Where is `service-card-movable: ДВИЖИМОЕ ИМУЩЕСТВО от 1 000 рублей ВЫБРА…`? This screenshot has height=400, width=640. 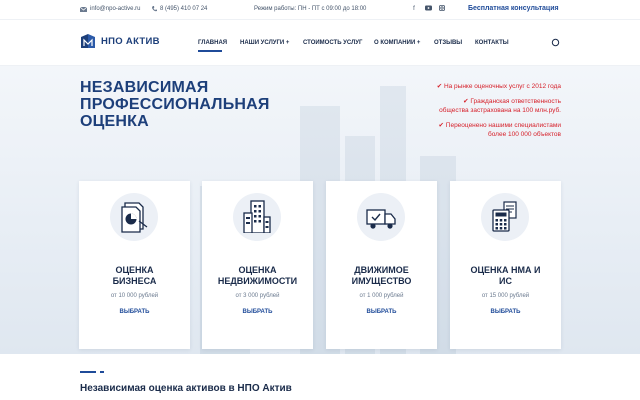 service-card-movable: ДВИЖИМОЕ ИМУЩЕСТВО от 1 000 рублей ВЫБРА… is located at coordinates (381, 265).